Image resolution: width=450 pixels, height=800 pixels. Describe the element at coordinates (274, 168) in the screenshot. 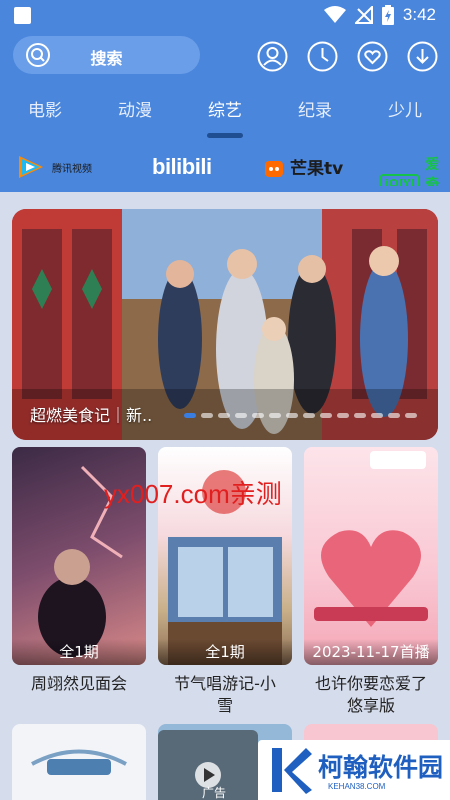

I see `mango-icon` at that location.